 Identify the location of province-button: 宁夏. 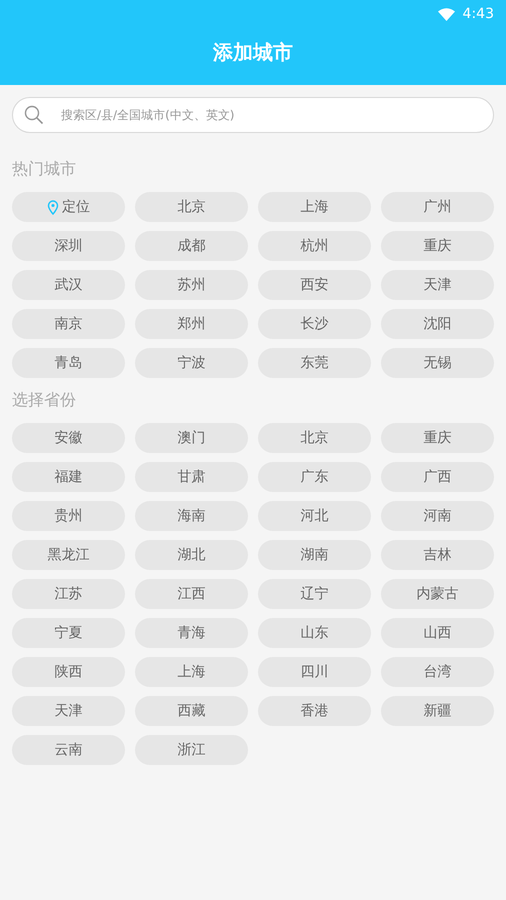
(68, 633).